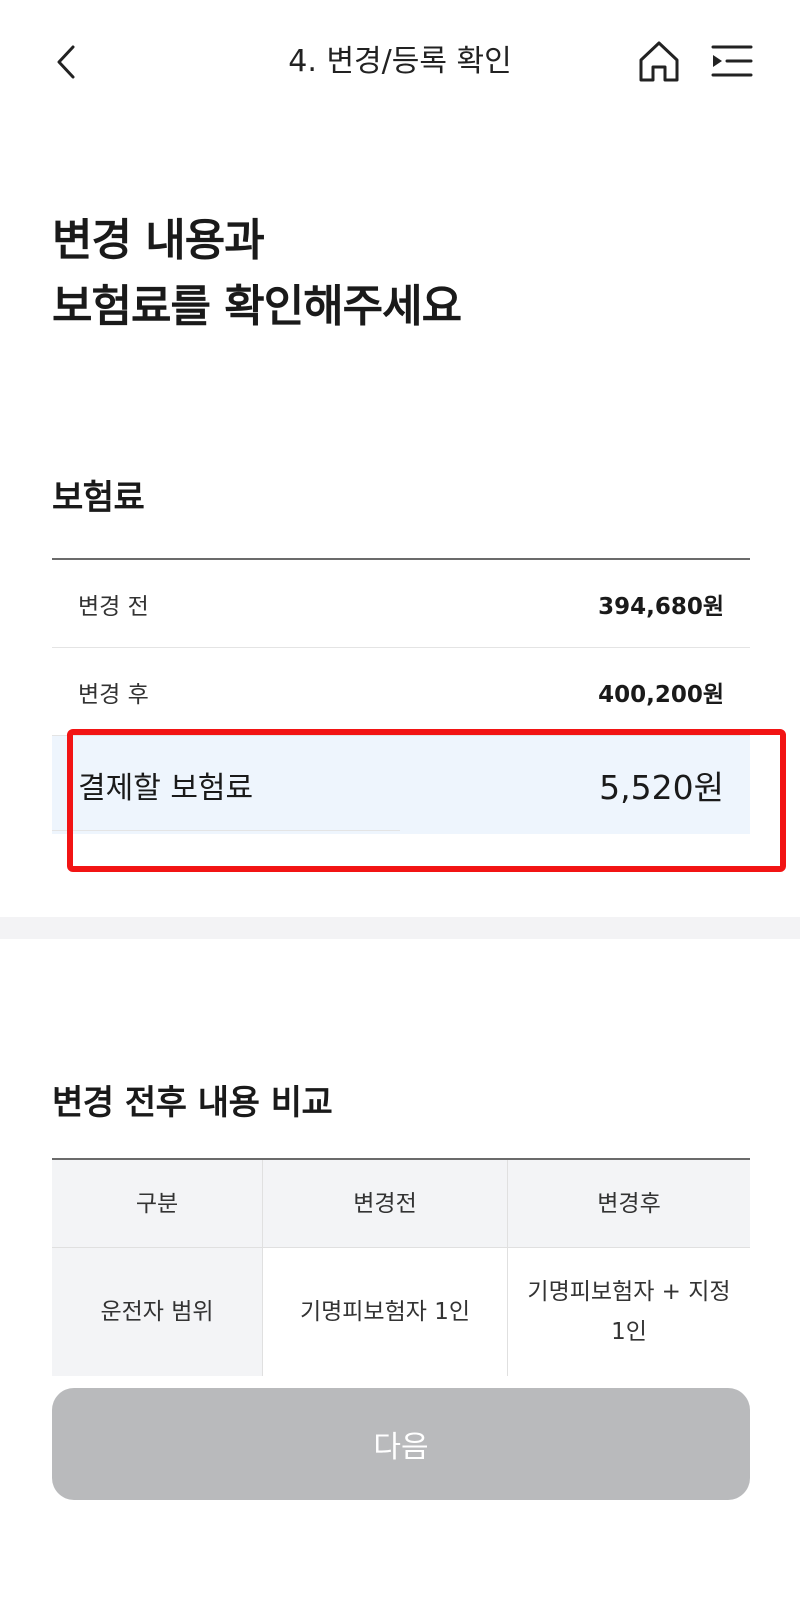  What do you see at coordinates (158, 240) in the screenshot?
I see `heading-line-1: 변경 내용과` at bounding box center [158, 240].